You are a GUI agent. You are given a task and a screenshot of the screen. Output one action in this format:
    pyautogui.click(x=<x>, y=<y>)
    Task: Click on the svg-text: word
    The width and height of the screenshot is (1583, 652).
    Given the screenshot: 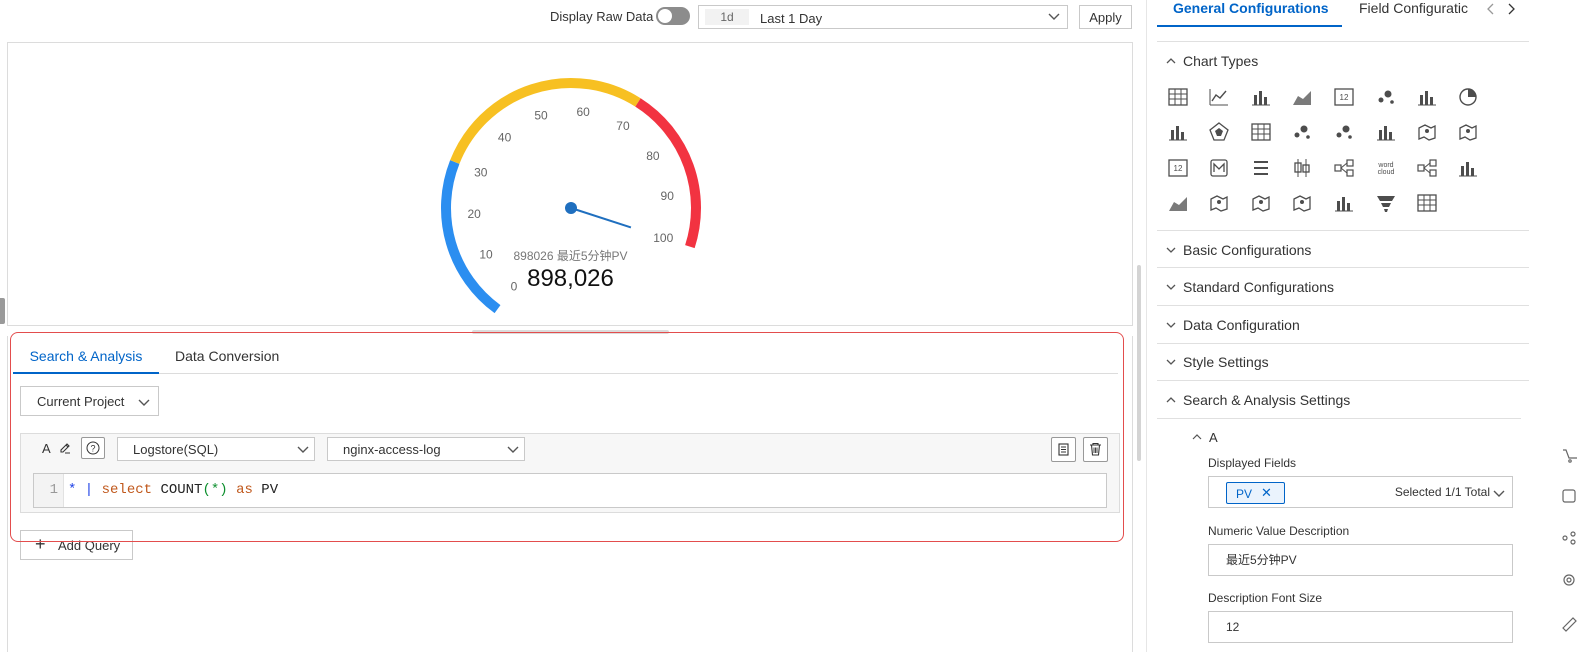 What is the action you would take?
    pyautogui.click(x=1385, y=165)
    